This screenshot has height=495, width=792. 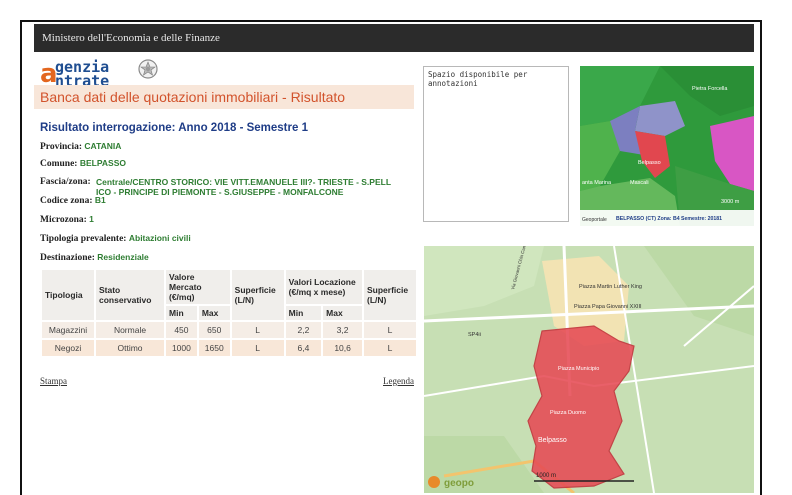 What do you see at coordinates (214, 313) in the screenshot?
I see `col-max: Max` at bounding box center [214, 313].